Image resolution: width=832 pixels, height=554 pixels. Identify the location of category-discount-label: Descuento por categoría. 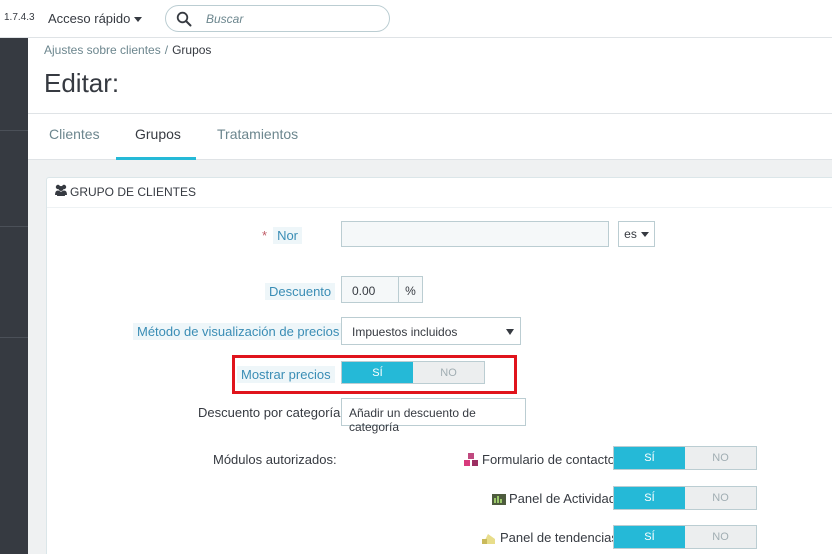
(269, 412).